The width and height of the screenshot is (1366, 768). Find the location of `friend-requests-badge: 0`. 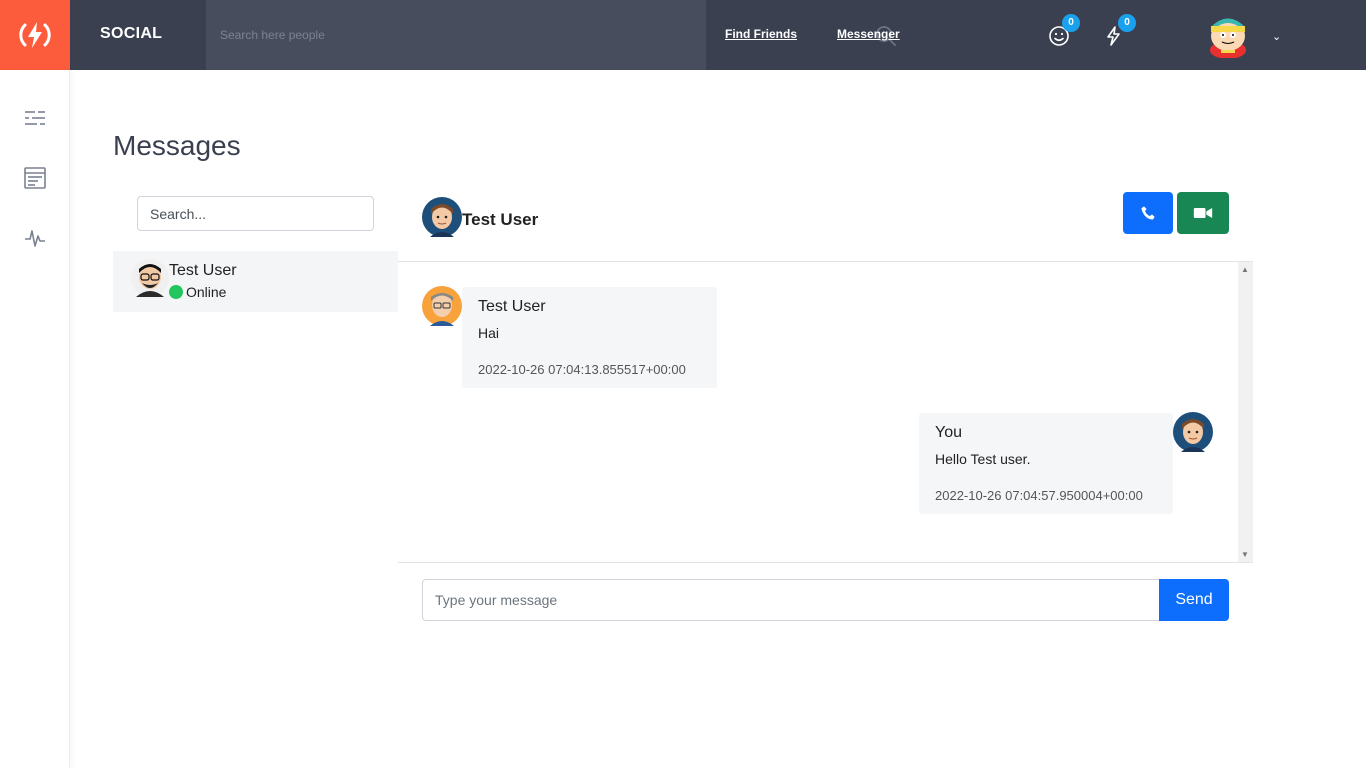

friend-requests-badge: 0 is located at coordinates (1071, 23).